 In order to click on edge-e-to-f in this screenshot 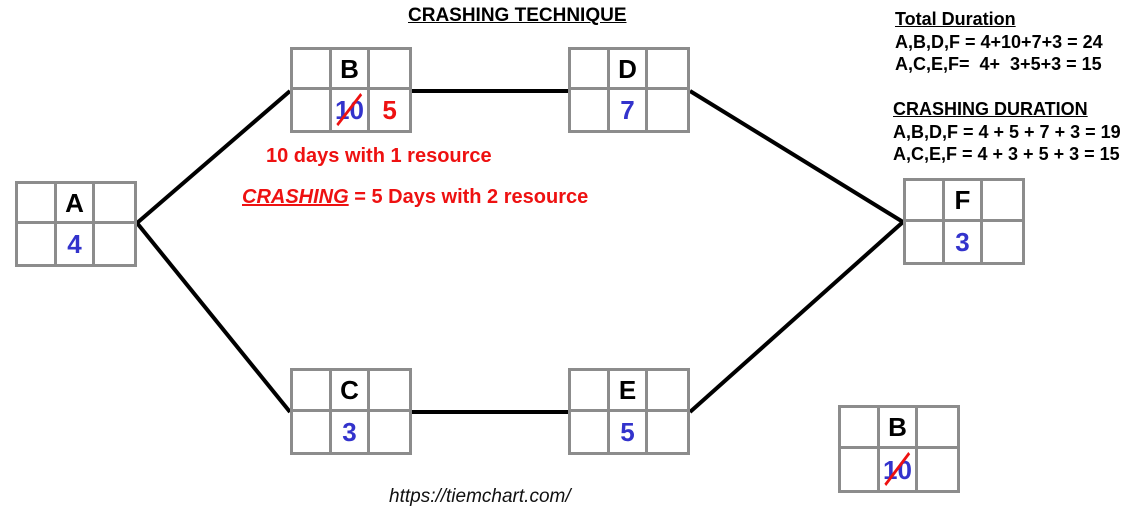, I will do `click(796, 317)`.